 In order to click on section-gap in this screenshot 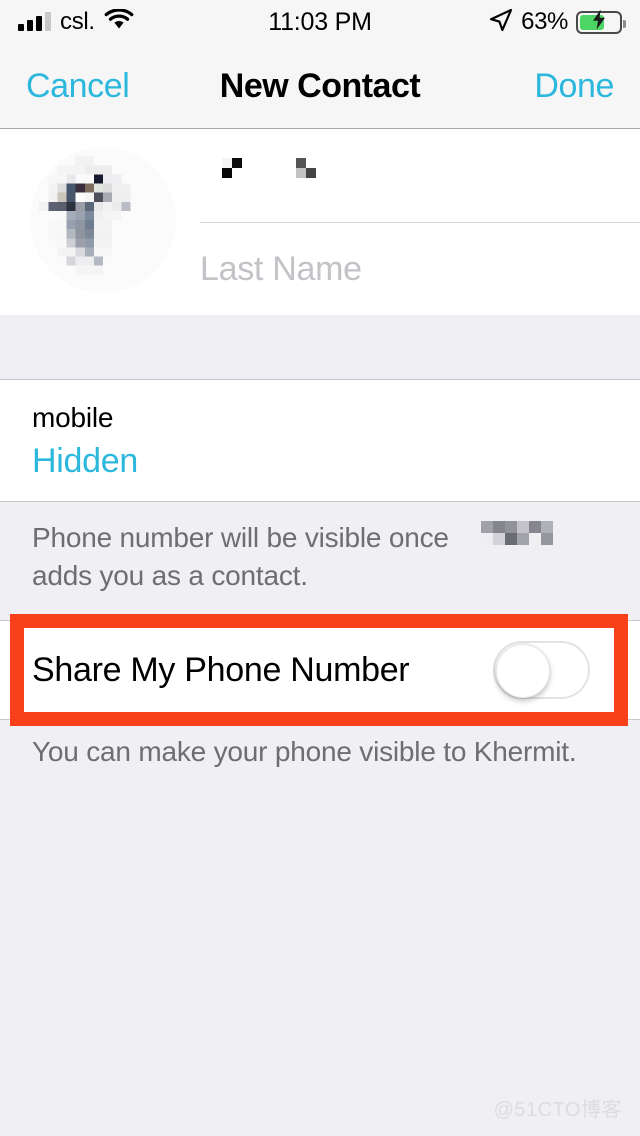, I will do `click(320, 347)`.